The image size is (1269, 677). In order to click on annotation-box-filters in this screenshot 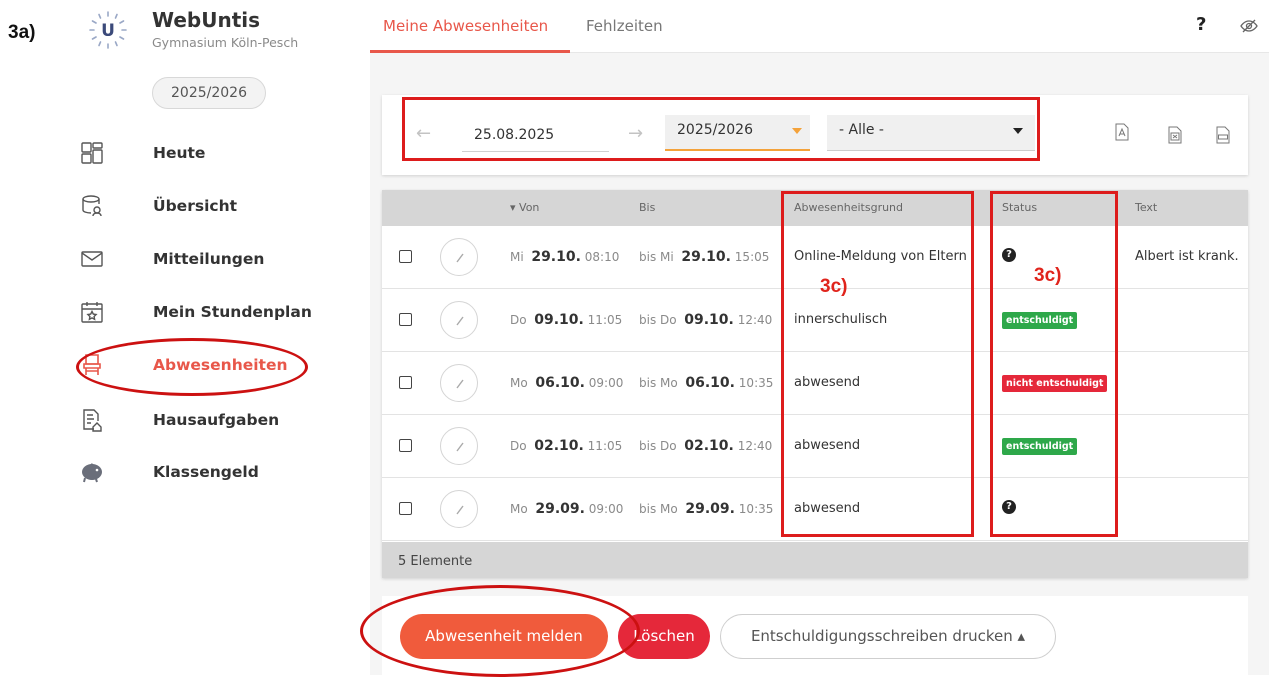, I will do `click(721, 129)`.